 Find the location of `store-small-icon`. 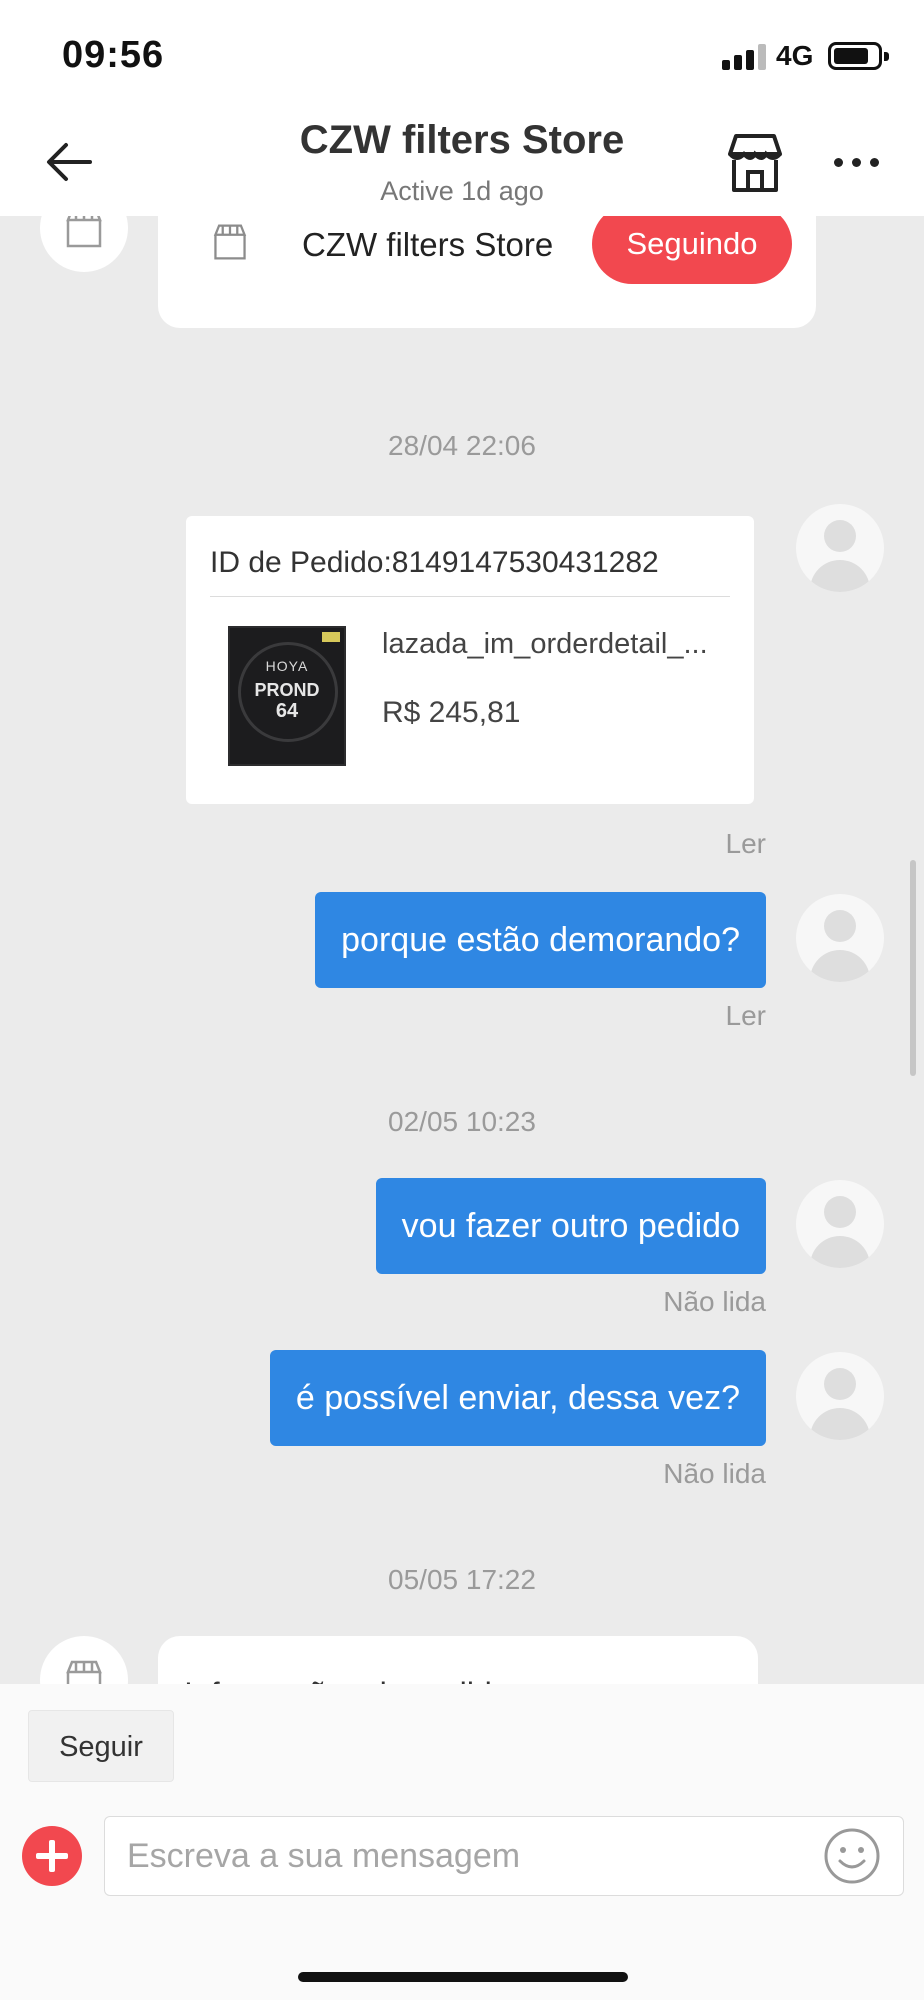

store-small-icon is located at coordinates (230, 244).